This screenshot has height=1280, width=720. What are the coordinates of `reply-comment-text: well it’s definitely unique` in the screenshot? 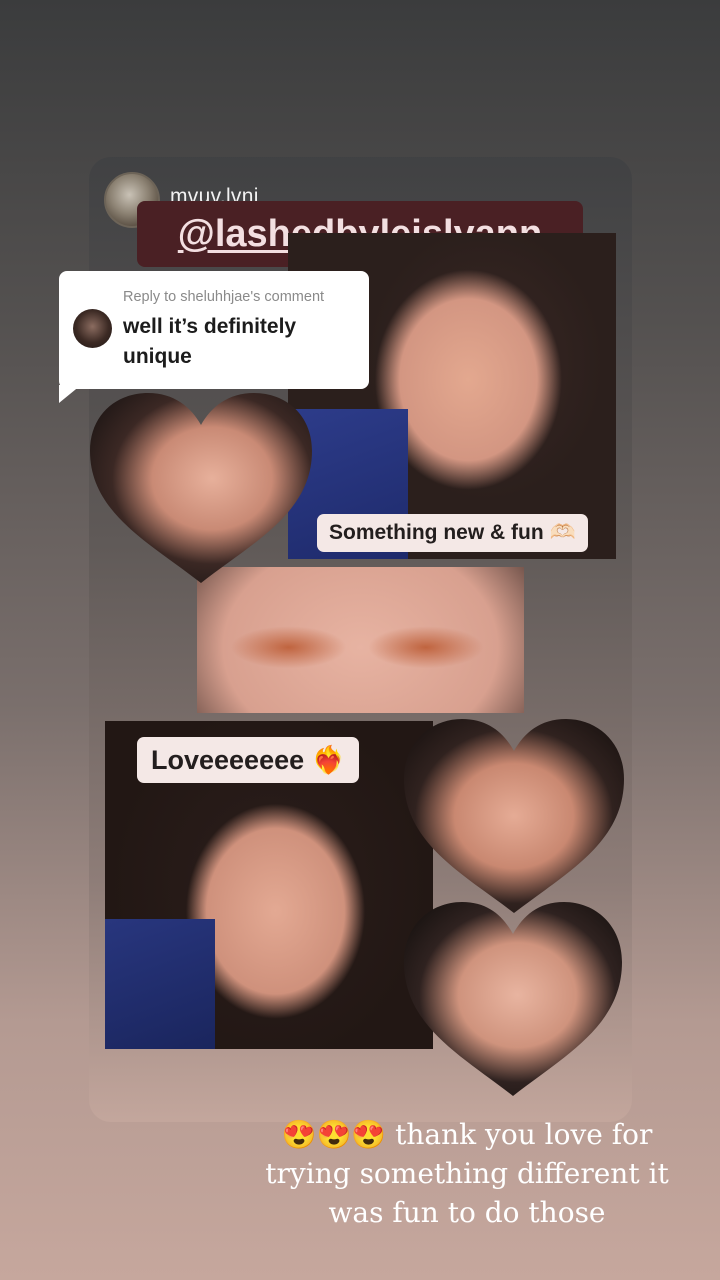 It's located at (210, 341).